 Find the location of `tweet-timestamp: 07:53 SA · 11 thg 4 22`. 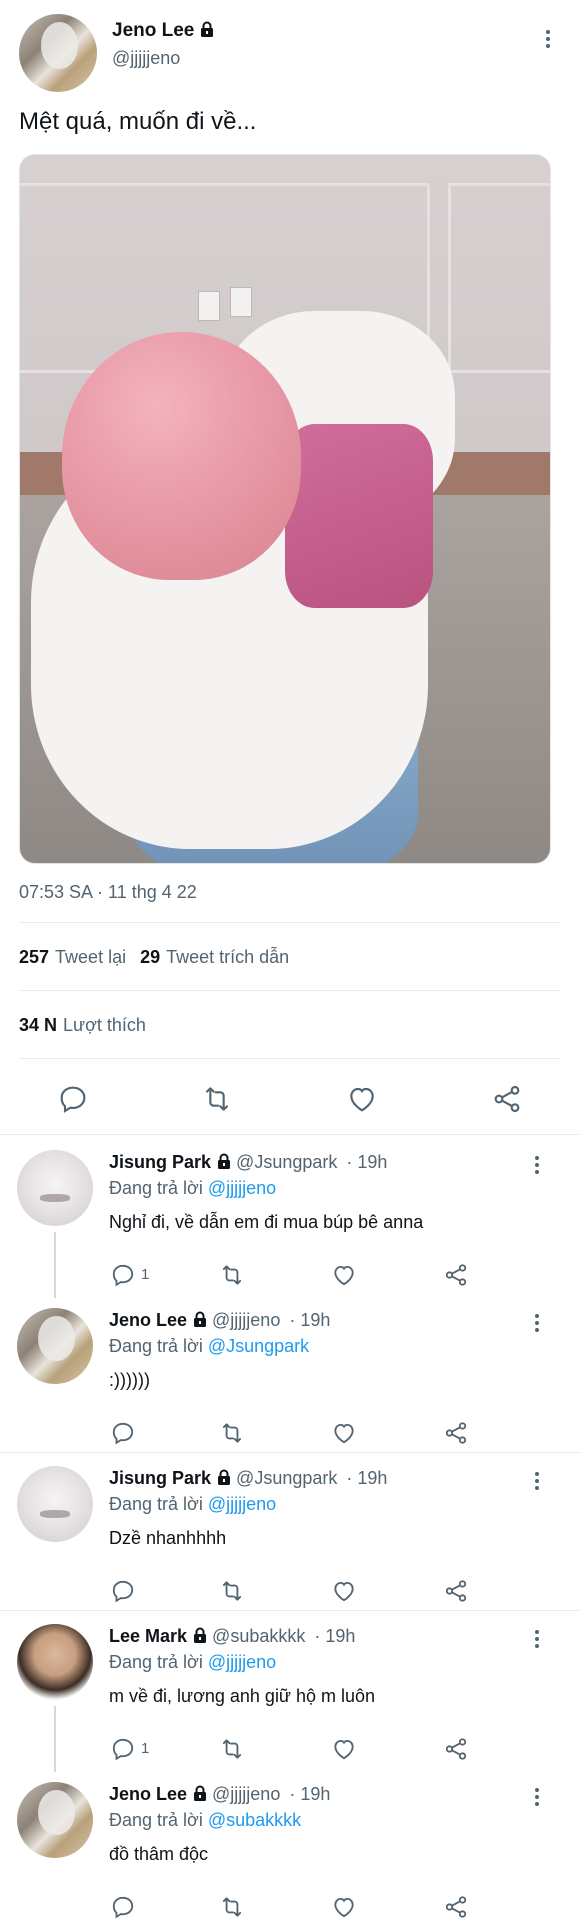

tweet-timestamp: 07:53 SA · 11 thg 4 22 is located at coordinates (108, 892).